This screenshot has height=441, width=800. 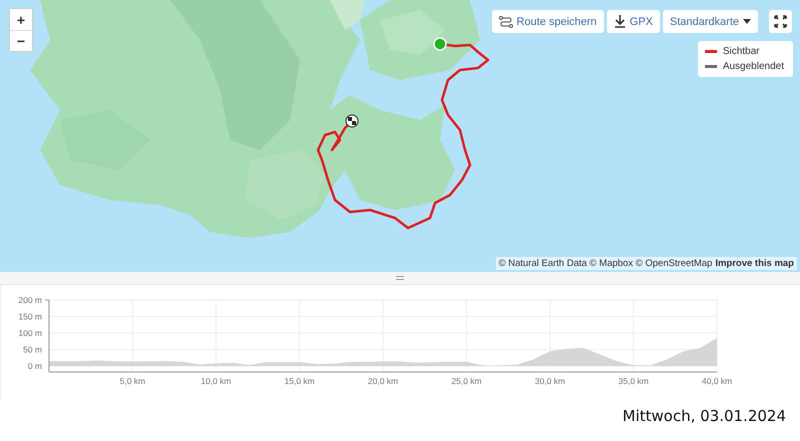 I want to click on route-icon, so click(x=505, y=22).